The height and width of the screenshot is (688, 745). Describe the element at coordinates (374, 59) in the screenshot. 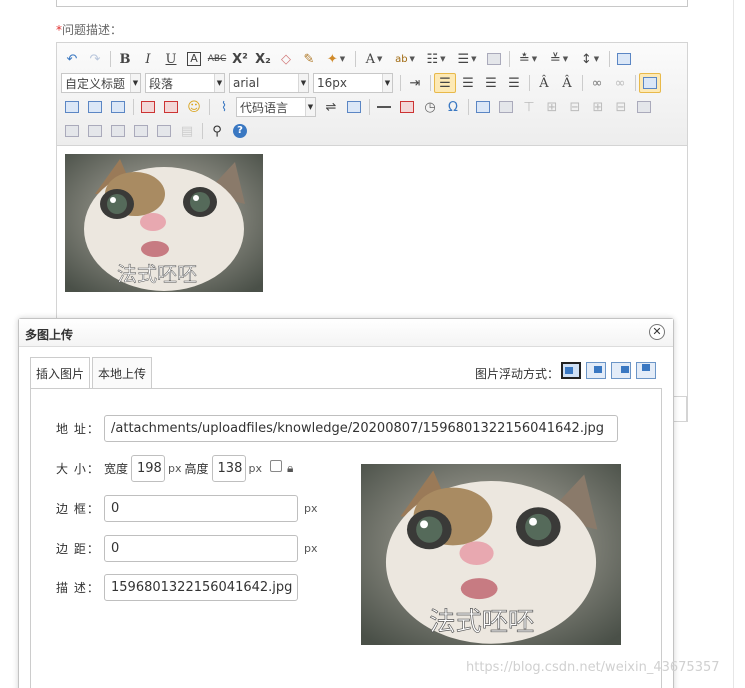

I see `font-color-button: A ▼` at that location.